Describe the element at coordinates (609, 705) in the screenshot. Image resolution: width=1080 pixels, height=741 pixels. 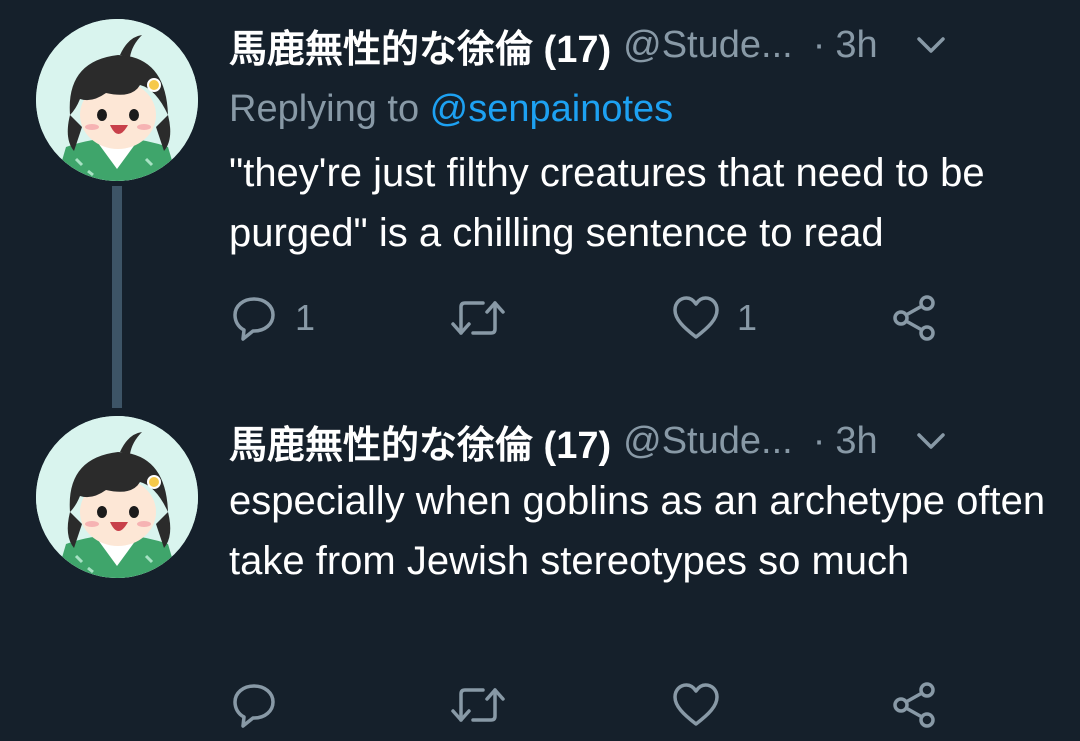
I see `tweet-actions` at that location.